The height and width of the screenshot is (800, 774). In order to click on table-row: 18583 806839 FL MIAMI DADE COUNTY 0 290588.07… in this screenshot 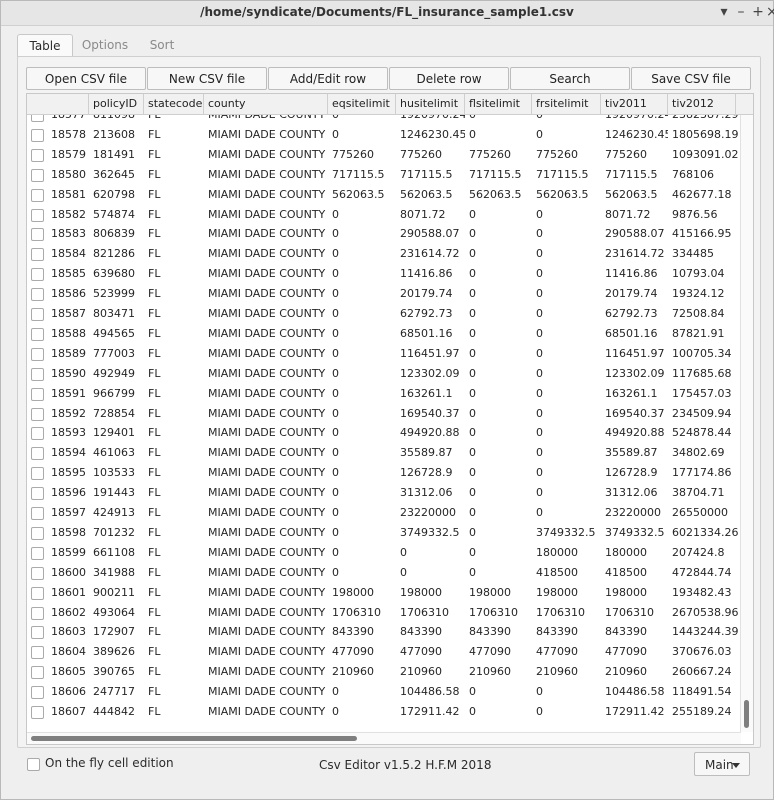, I will do `click(383, 234)`.